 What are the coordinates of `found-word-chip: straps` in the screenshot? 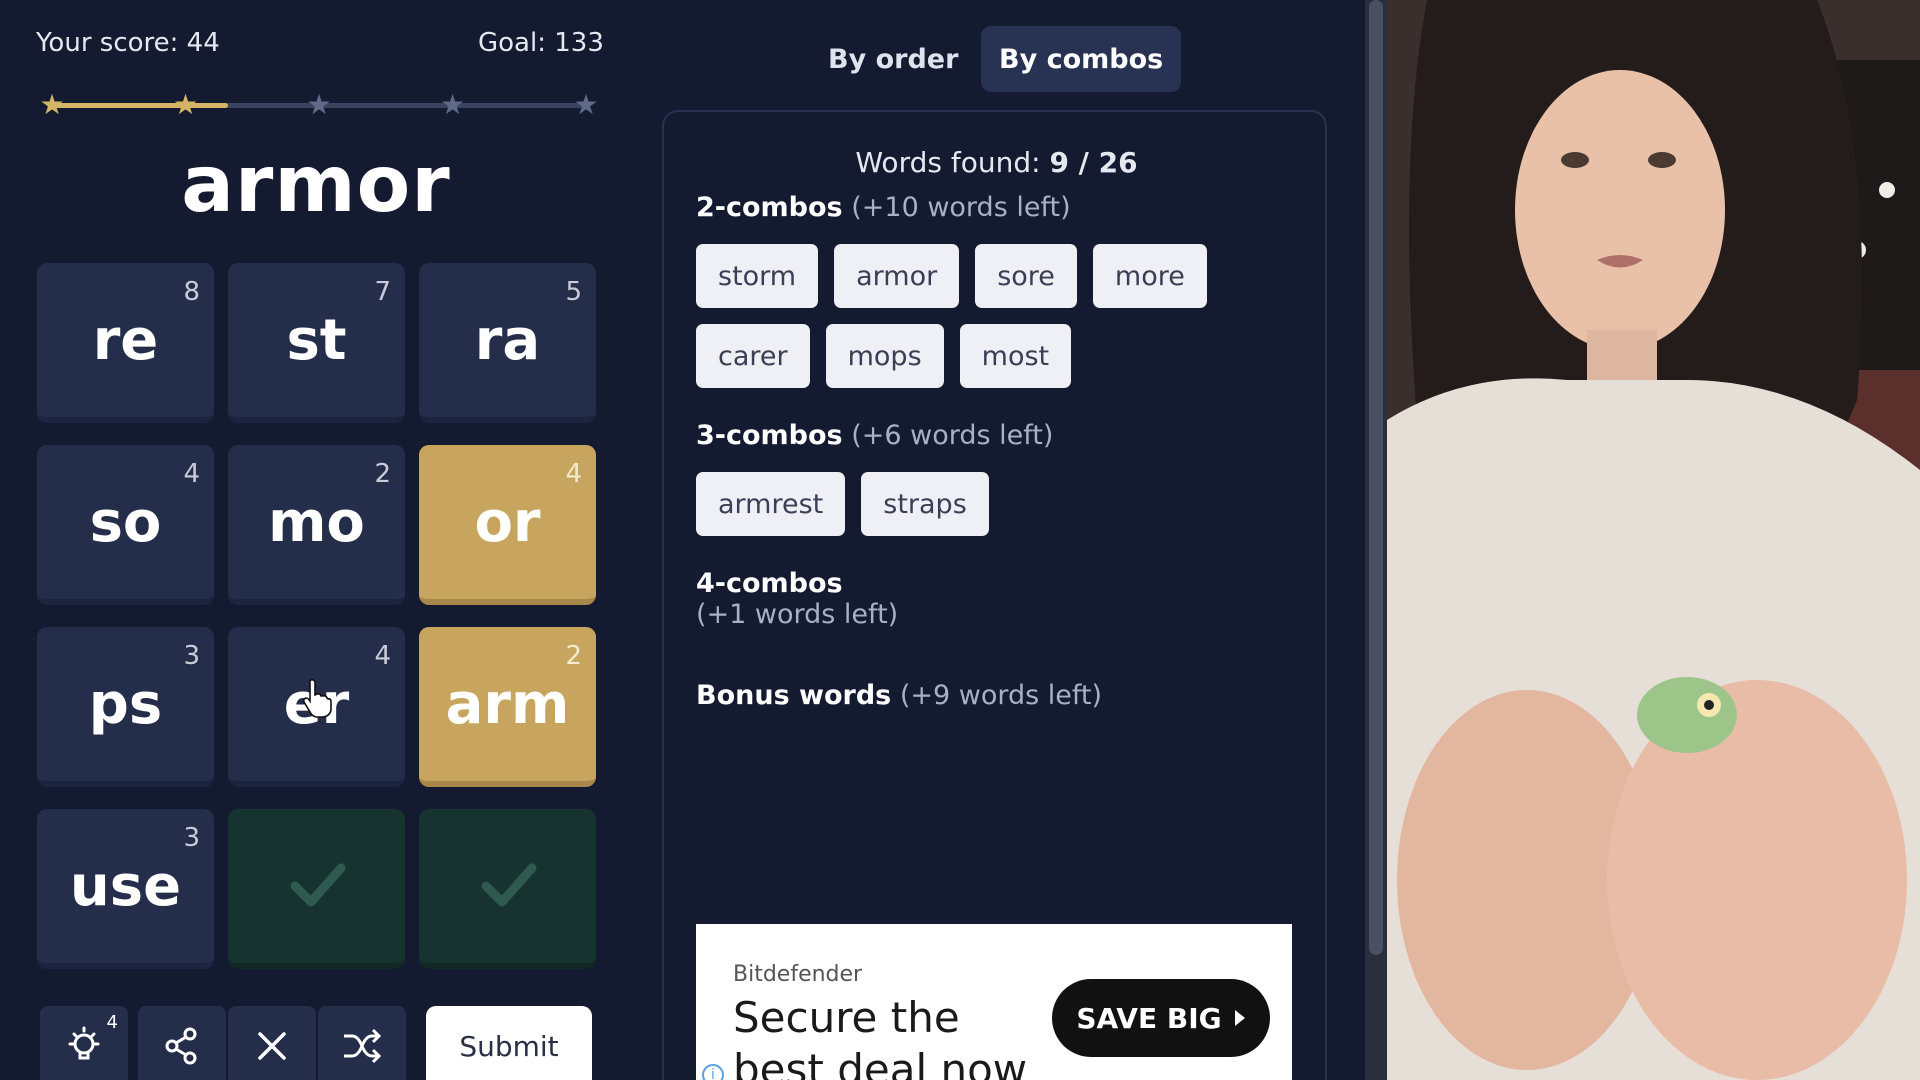 It's located at (925, 504).